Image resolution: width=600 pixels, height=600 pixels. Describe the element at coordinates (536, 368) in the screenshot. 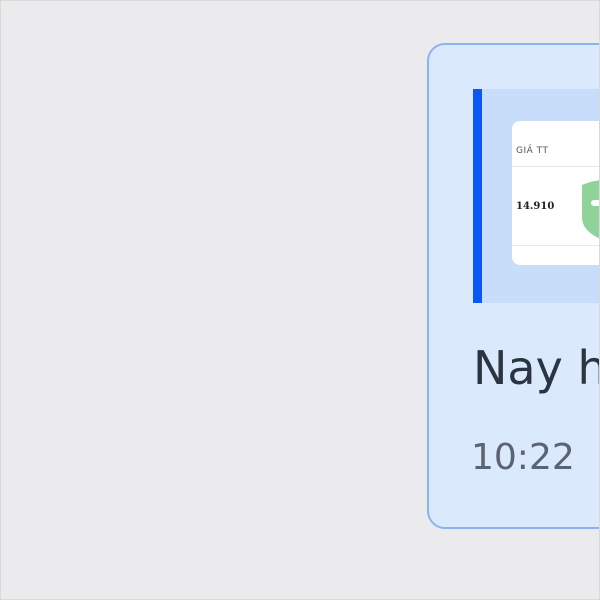

I see `message-text: Nay h` at that location.